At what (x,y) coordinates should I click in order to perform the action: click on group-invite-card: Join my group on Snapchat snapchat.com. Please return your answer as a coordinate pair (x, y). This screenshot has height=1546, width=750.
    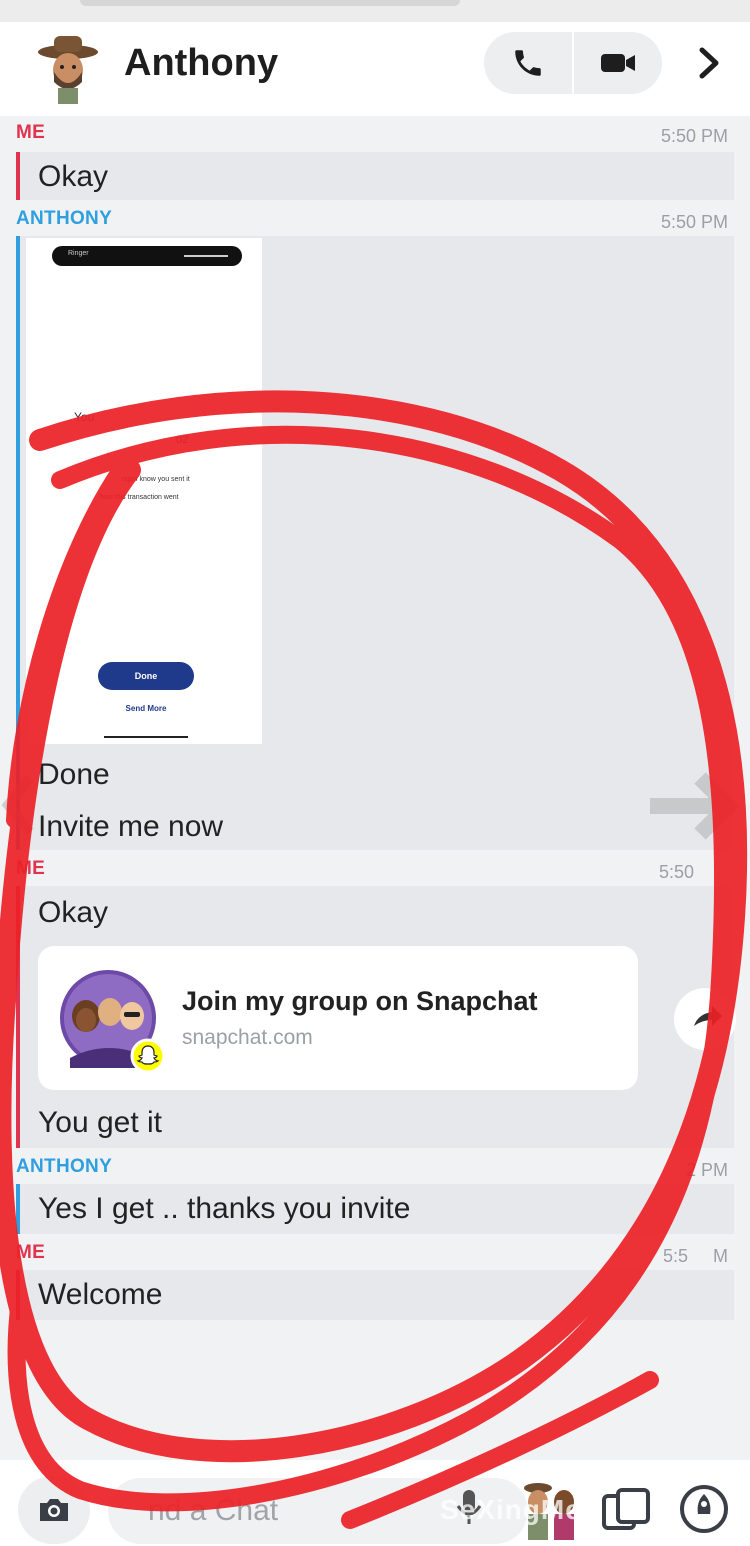
    Looking at the image, I should click on (338, 1018).